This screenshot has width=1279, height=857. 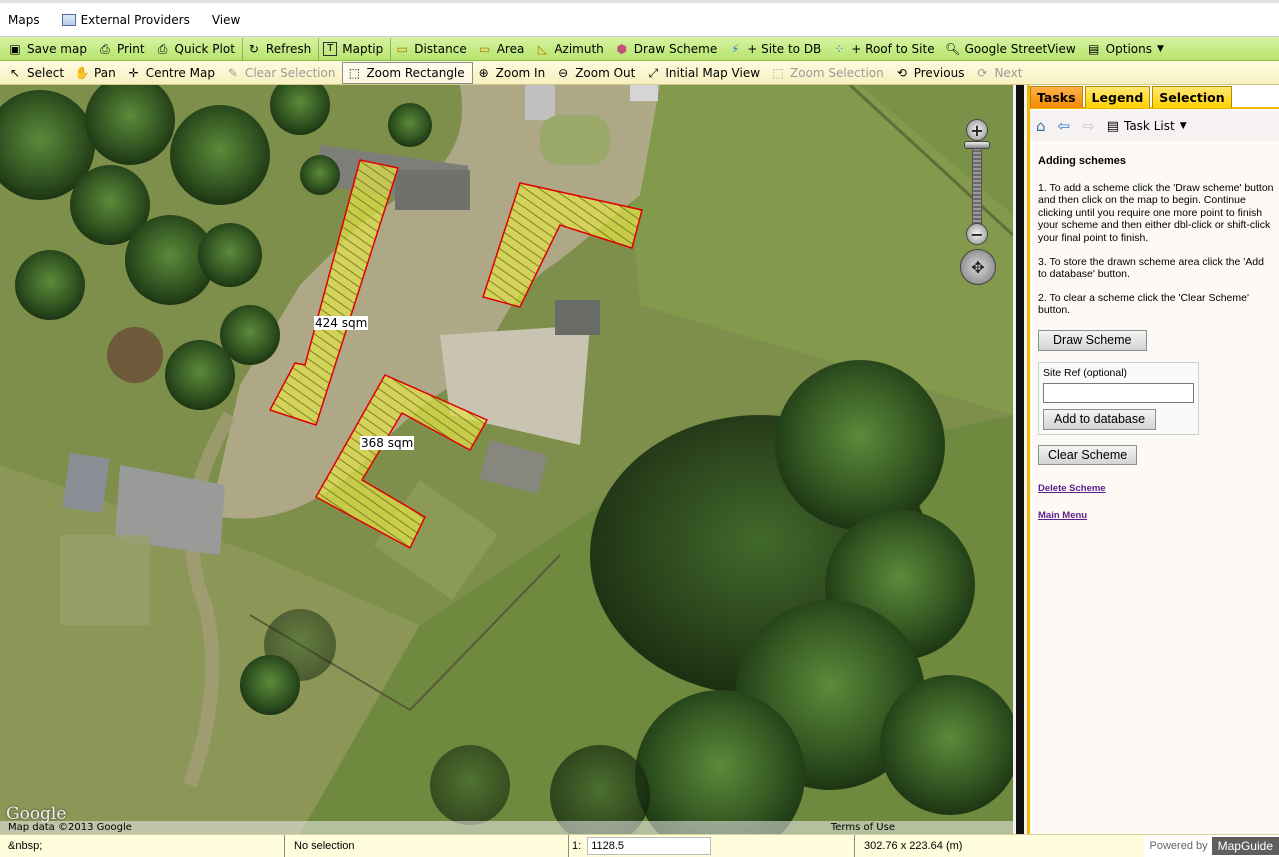 What do you see at coordinates (913, 846) in the screenshot?
I see `extent-text: 302.76 x 223.64 (m)` at bounding box center [913, 846].